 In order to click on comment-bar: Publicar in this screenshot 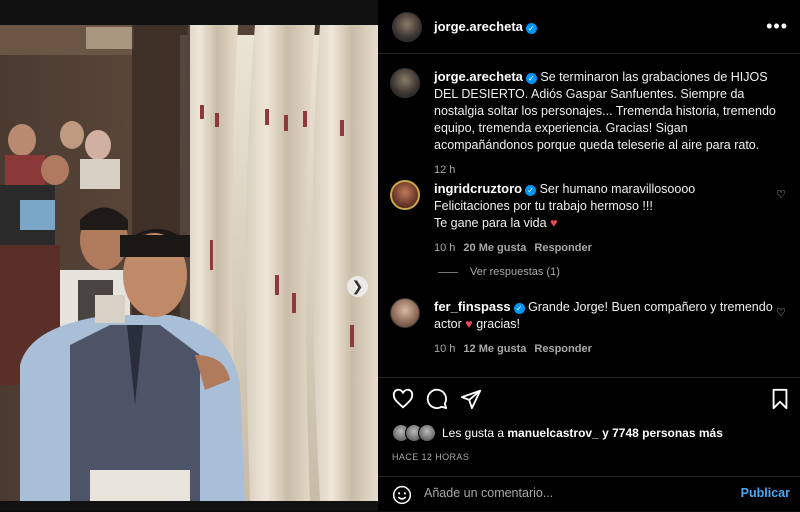, I will do `click(589, 494)`.